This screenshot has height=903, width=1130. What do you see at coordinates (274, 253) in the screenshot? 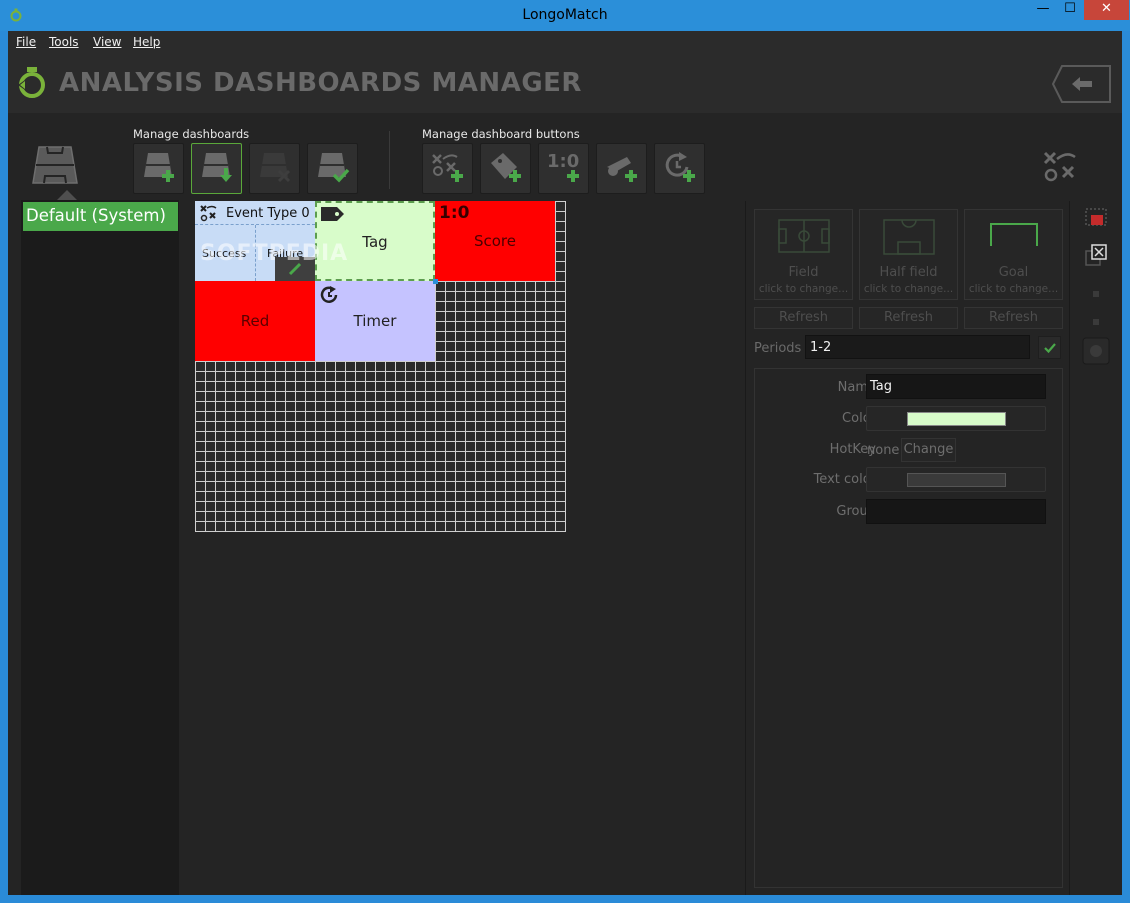
I see `watermark: SOFTPEDIA` at bounding box center [274, 253].